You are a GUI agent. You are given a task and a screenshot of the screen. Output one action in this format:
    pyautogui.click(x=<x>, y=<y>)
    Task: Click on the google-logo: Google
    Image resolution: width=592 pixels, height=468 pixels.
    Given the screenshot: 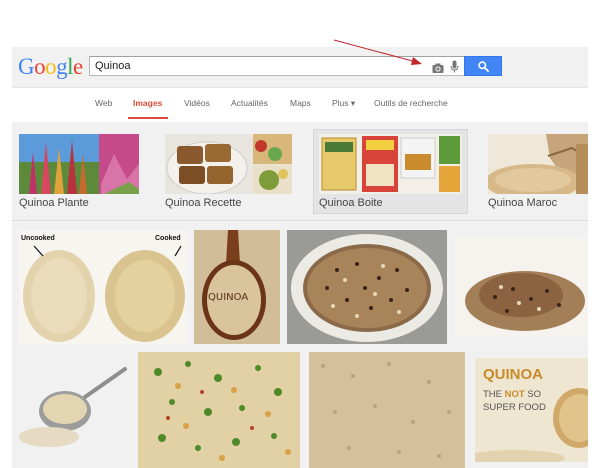 What is the action you would take?
    pyautogui.click(x=50, y=67)
    